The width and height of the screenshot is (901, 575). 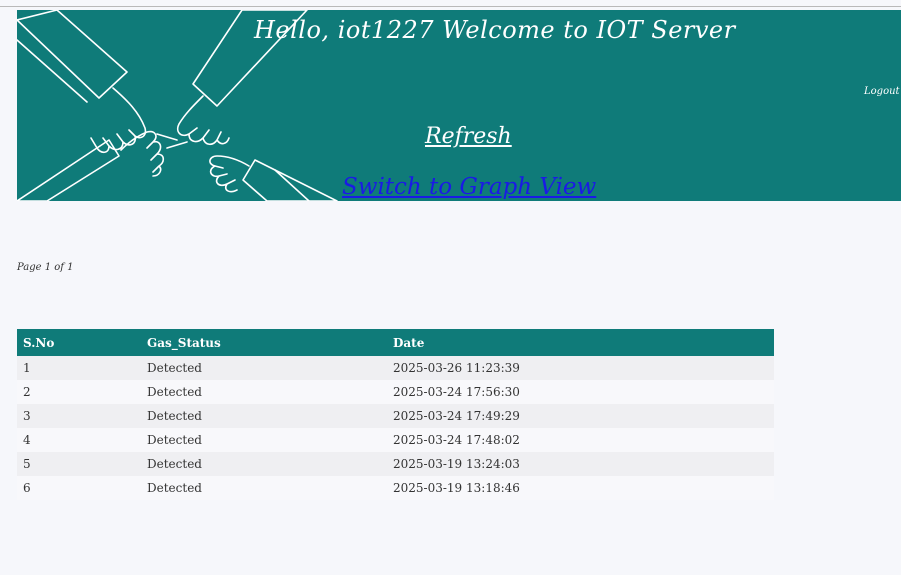 What do you see at coordinates (456, 392) in the screenshot?
I see `cell-date: 2025-03-24 17:56:30` at bounding box center [456, 392].